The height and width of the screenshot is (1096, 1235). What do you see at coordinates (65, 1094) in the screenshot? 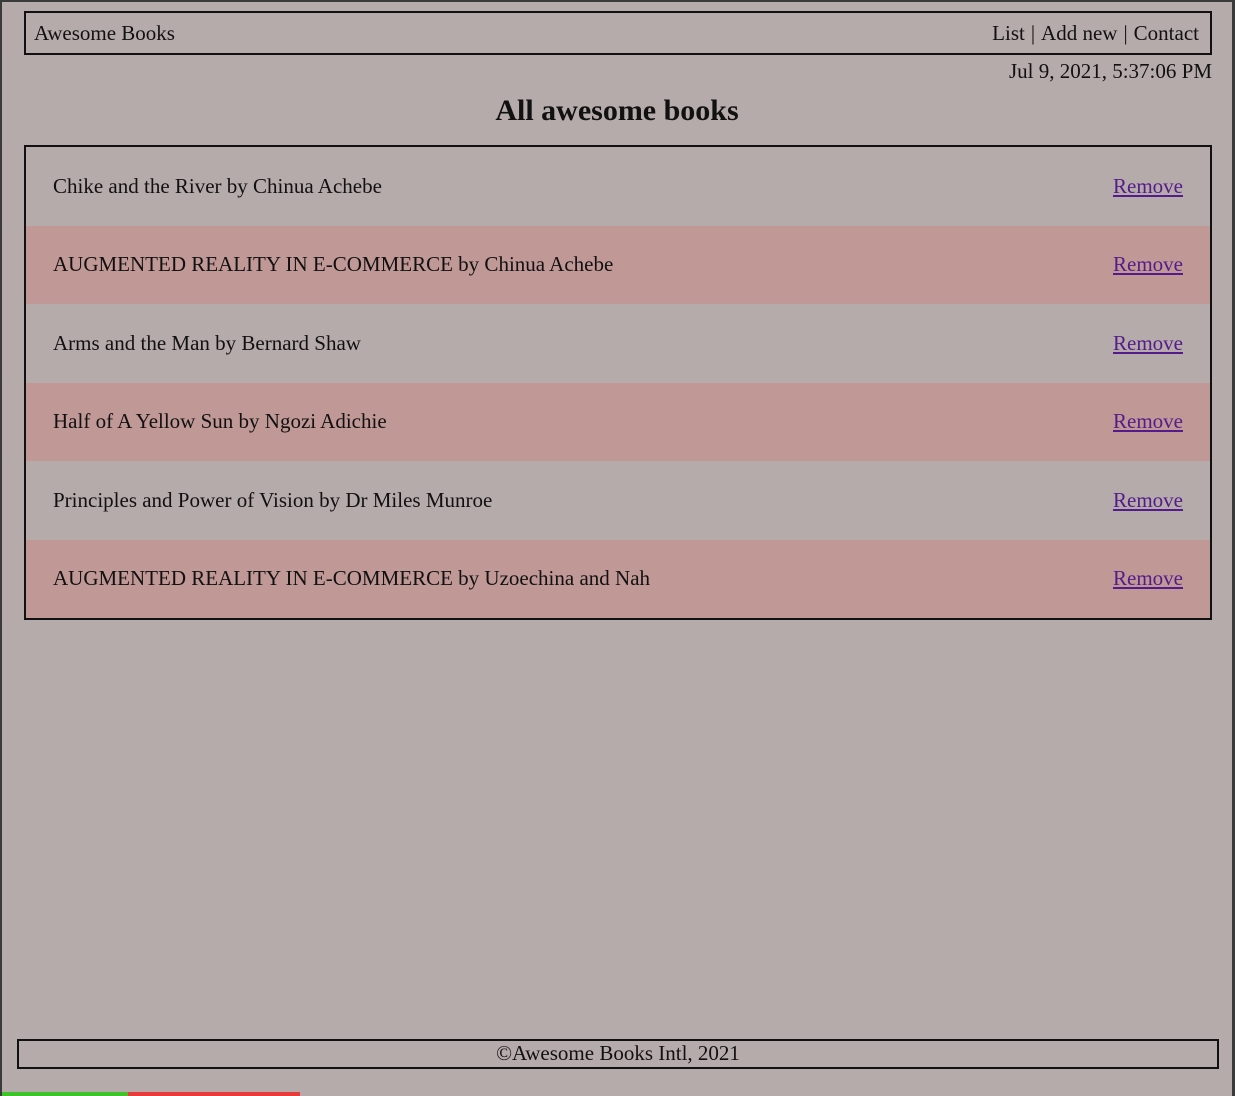
I see `status-bar-green` at bounding box center [65, 1094].